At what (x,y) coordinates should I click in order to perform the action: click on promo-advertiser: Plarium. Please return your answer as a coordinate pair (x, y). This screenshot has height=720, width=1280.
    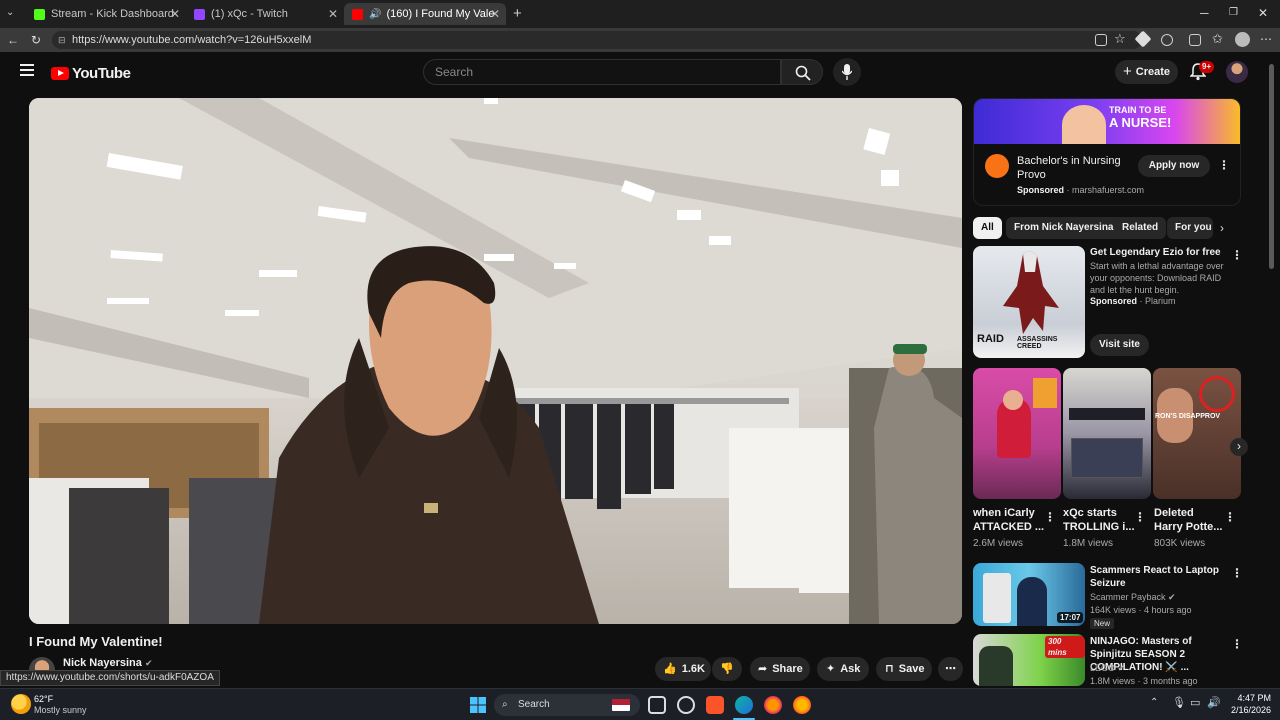
    Looking at the image, I should click on (1160, 301).